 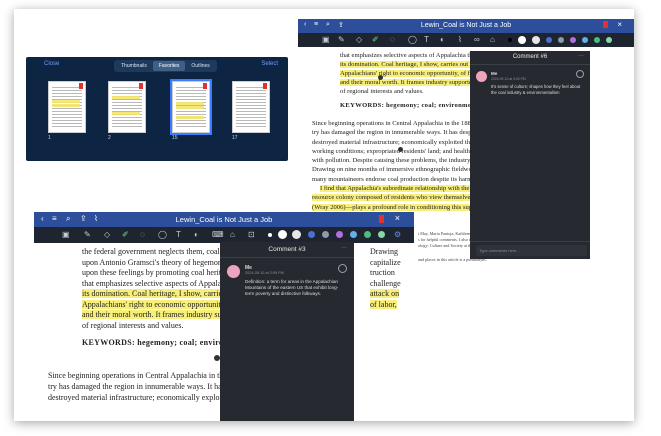 I want to click on crop-icon: ⊡, so click(x=251, y=234).